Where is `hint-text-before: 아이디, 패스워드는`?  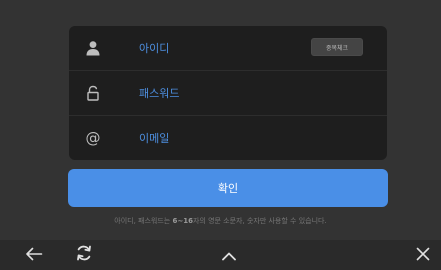 hint-text-before: 아이디, 패스워드는 is located at coordinates (143, 221).